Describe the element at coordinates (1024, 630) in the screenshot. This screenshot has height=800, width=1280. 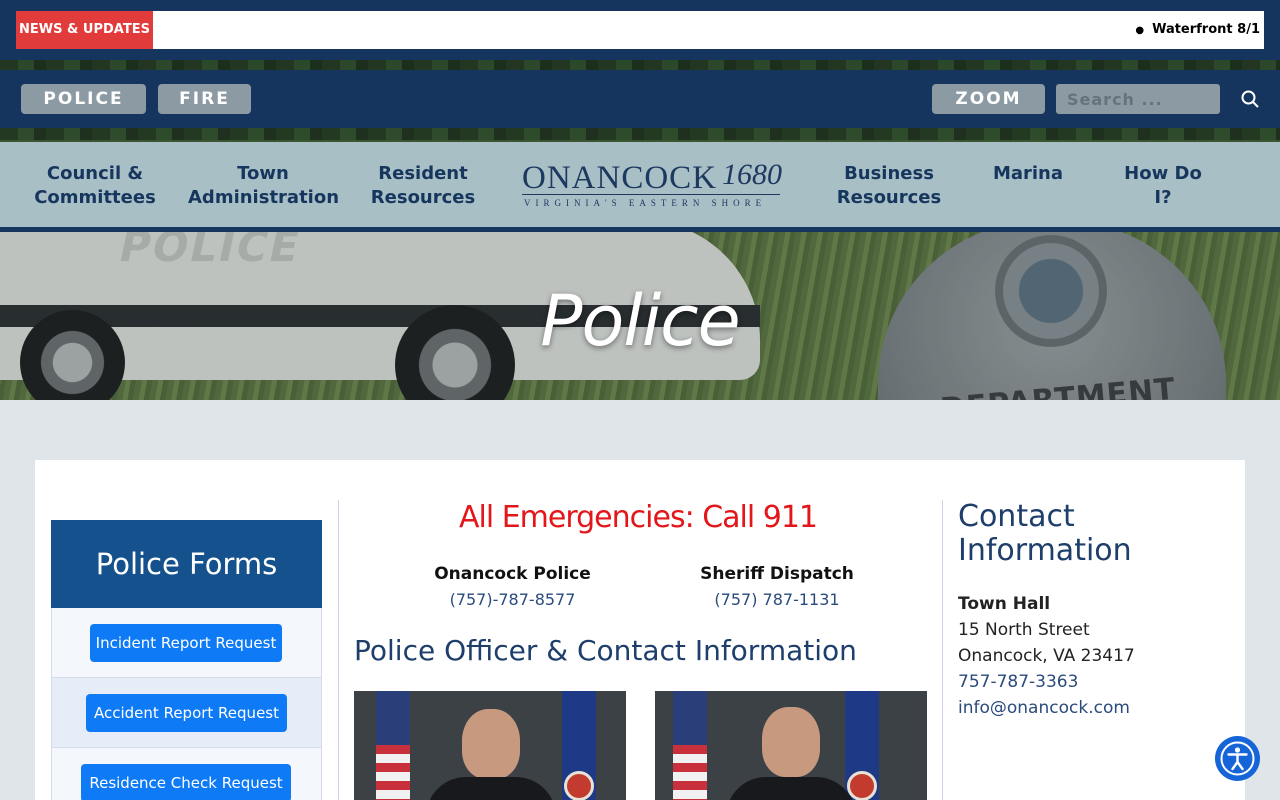
I see `contact-street: 15 North Street` at that location.